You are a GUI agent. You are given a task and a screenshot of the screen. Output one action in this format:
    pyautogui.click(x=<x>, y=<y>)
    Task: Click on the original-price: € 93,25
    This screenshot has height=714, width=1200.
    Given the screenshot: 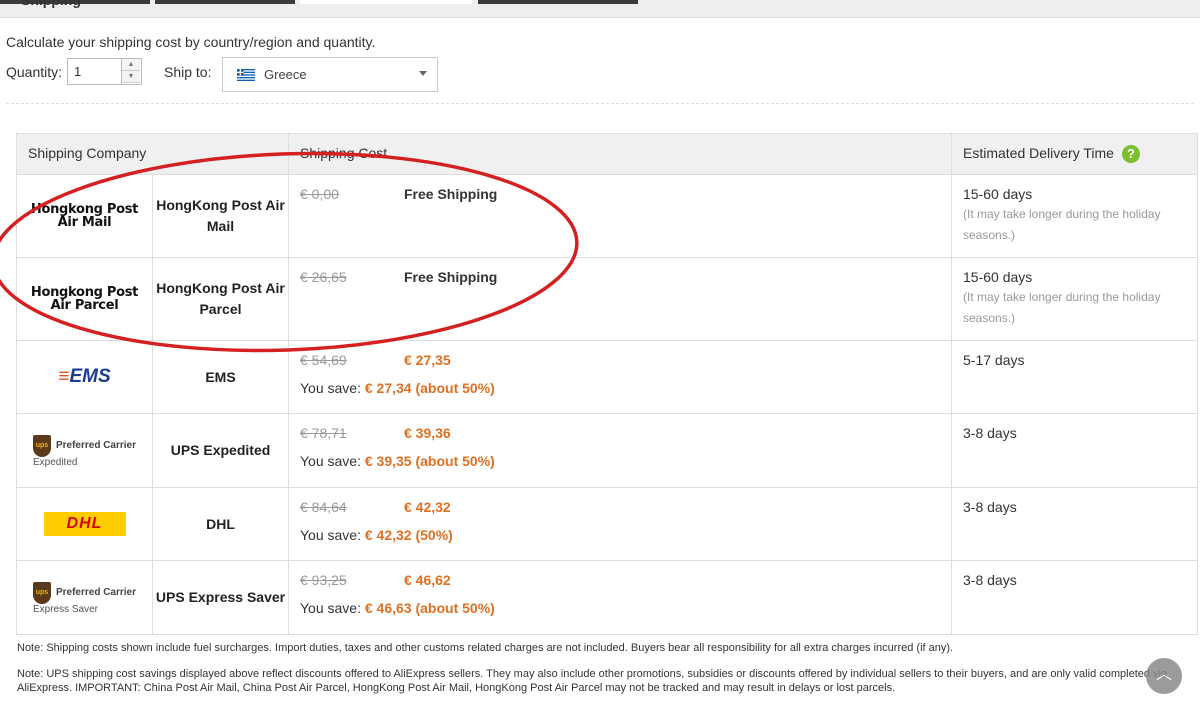 What is the action you would take?
    pyautogui.click(x=323, y=580)
    